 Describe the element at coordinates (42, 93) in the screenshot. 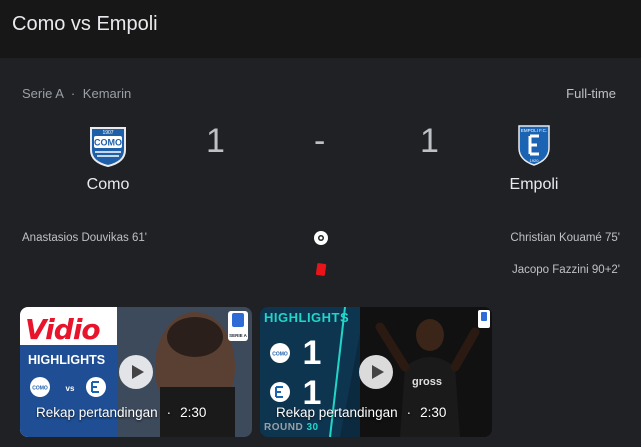

I see `competition-label: Serie A` at that location.